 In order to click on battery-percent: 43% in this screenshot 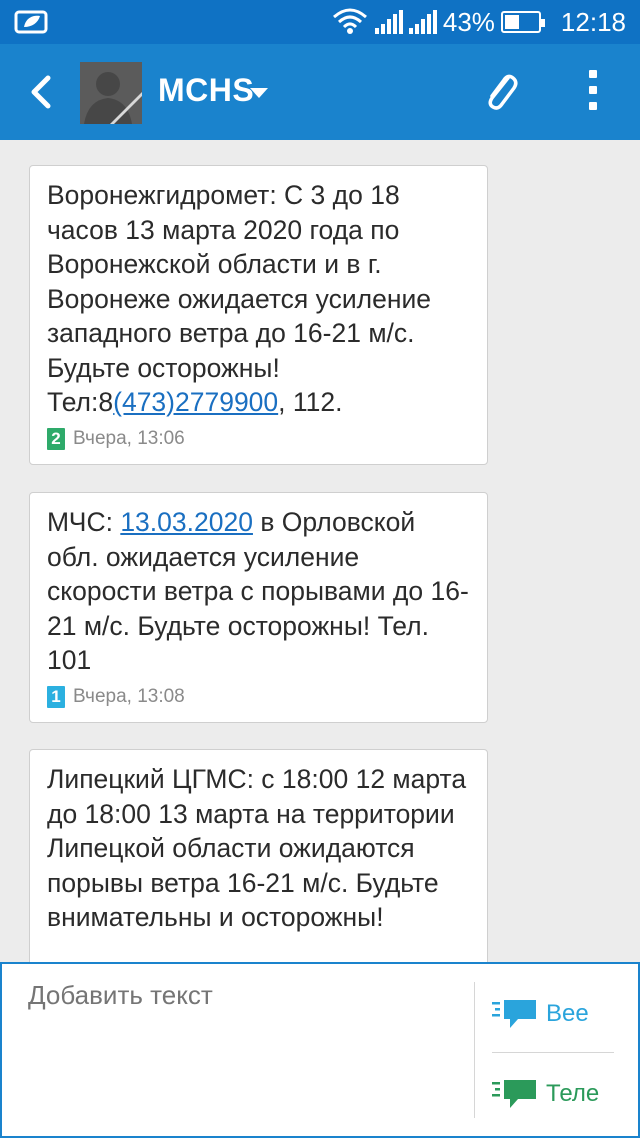, I will do `click(468, 21)`.